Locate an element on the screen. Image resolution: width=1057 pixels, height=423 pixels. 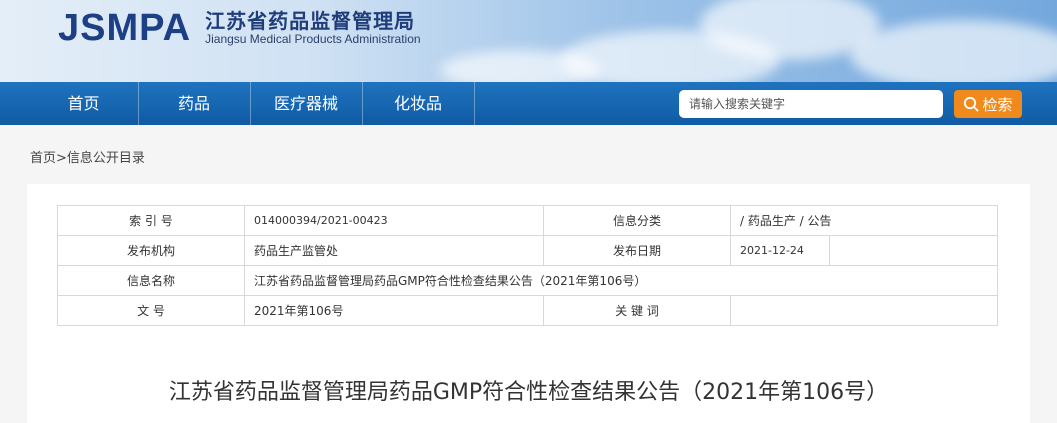
value-document-number: 2021年第106号 is located at coordinates (394, 310).